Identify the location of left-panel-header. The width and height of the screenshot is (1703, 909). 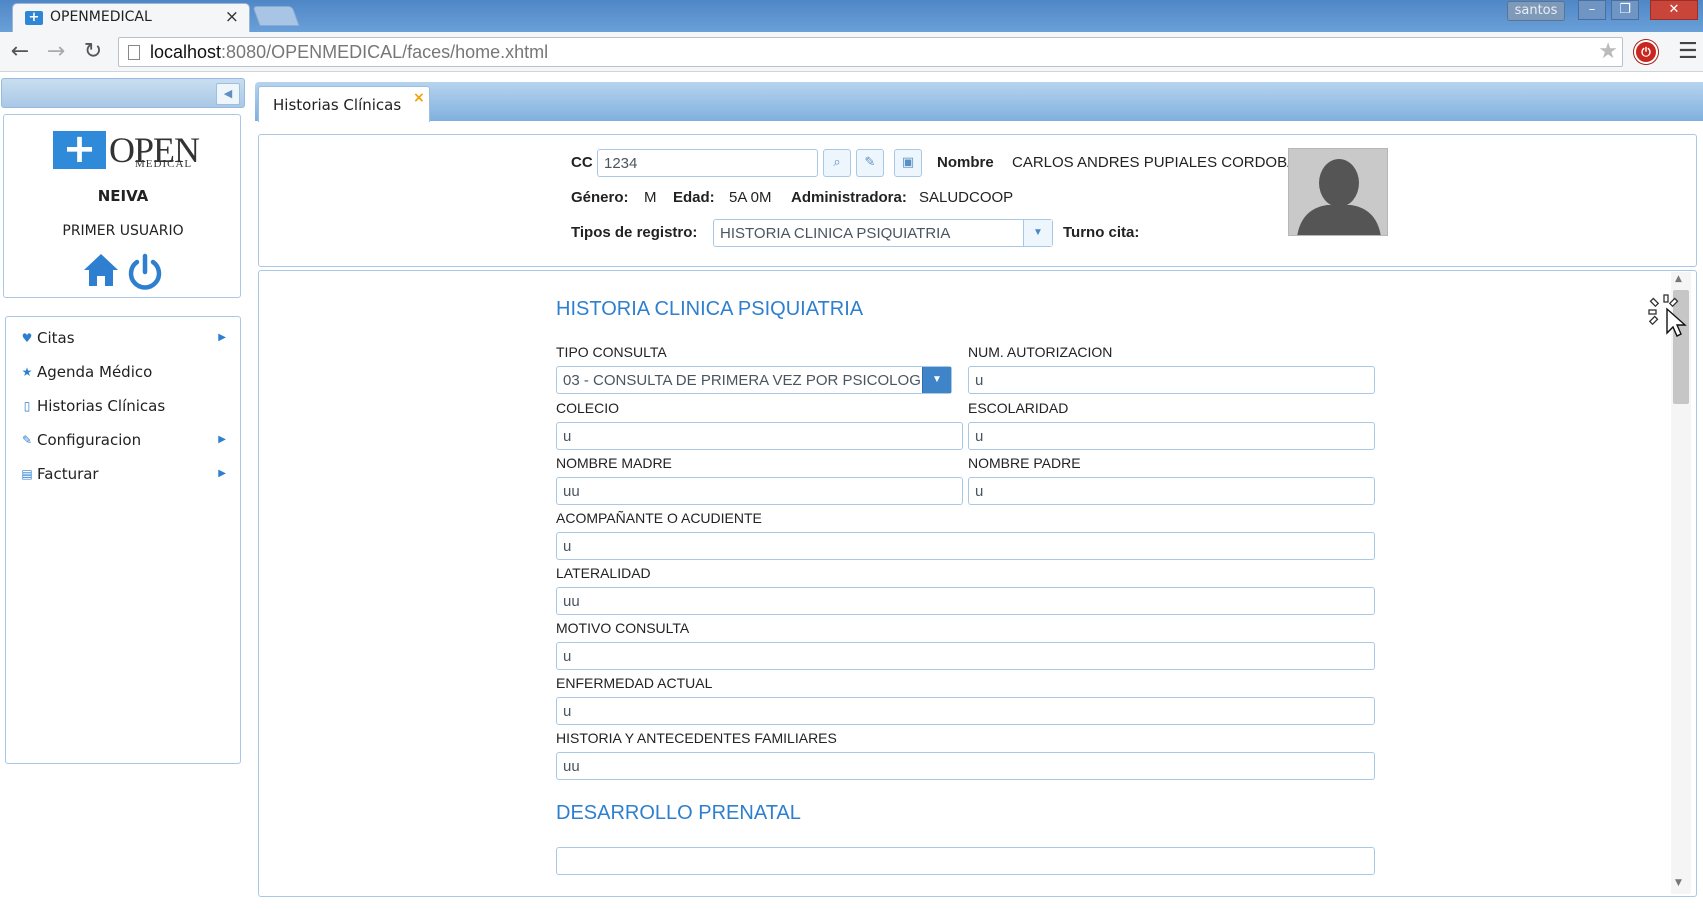
(123, 93).